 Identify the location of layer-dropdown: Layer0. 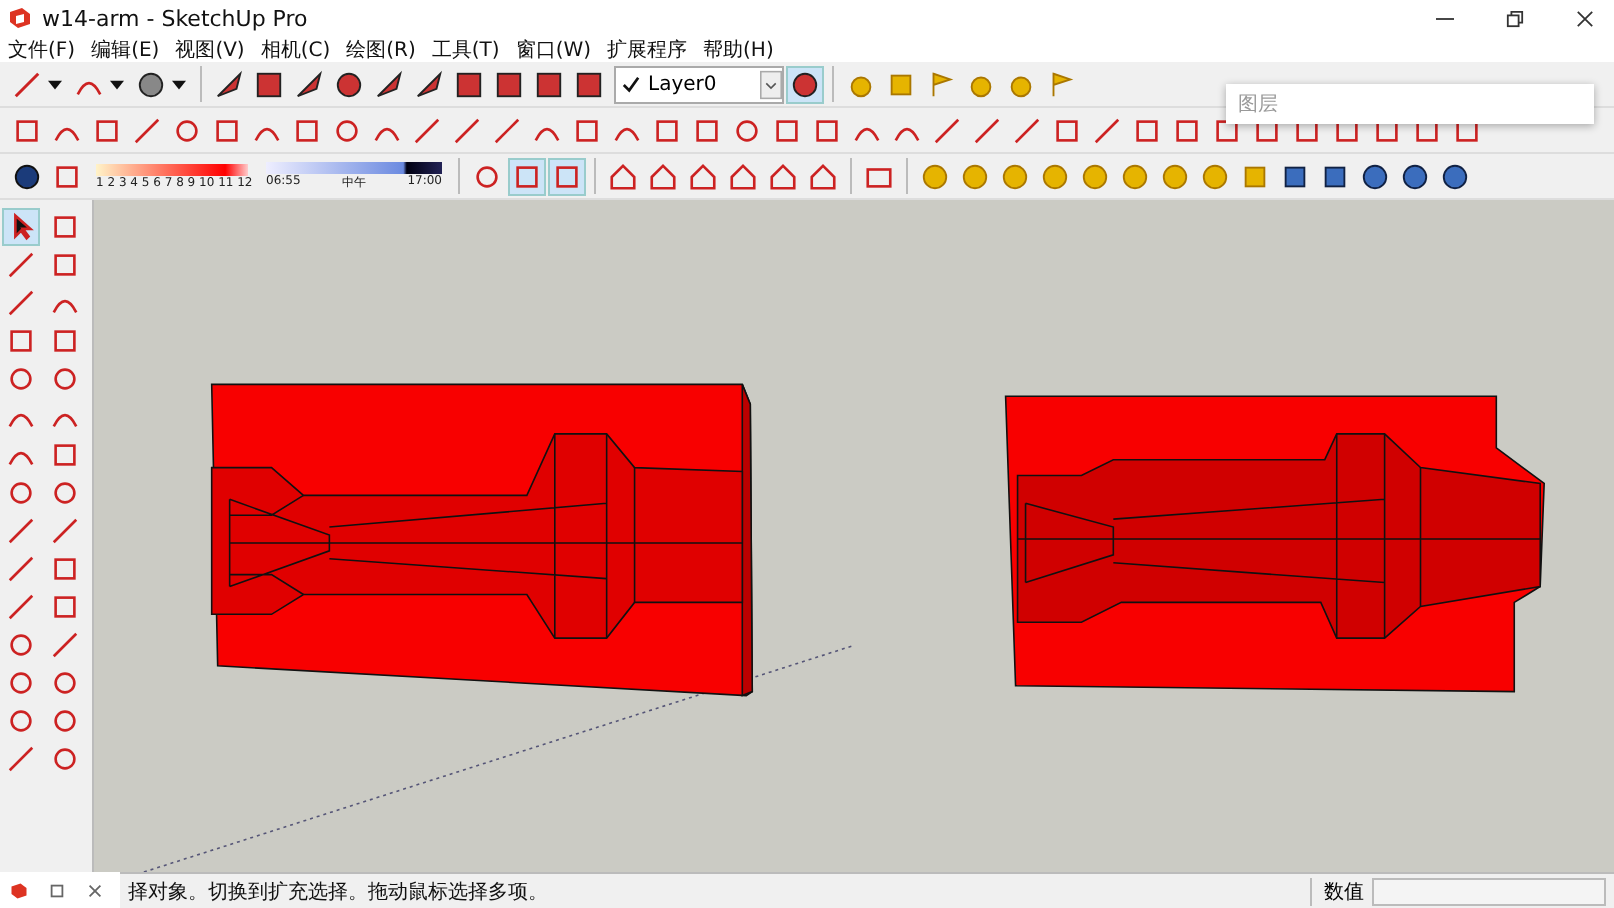
(699, 84).